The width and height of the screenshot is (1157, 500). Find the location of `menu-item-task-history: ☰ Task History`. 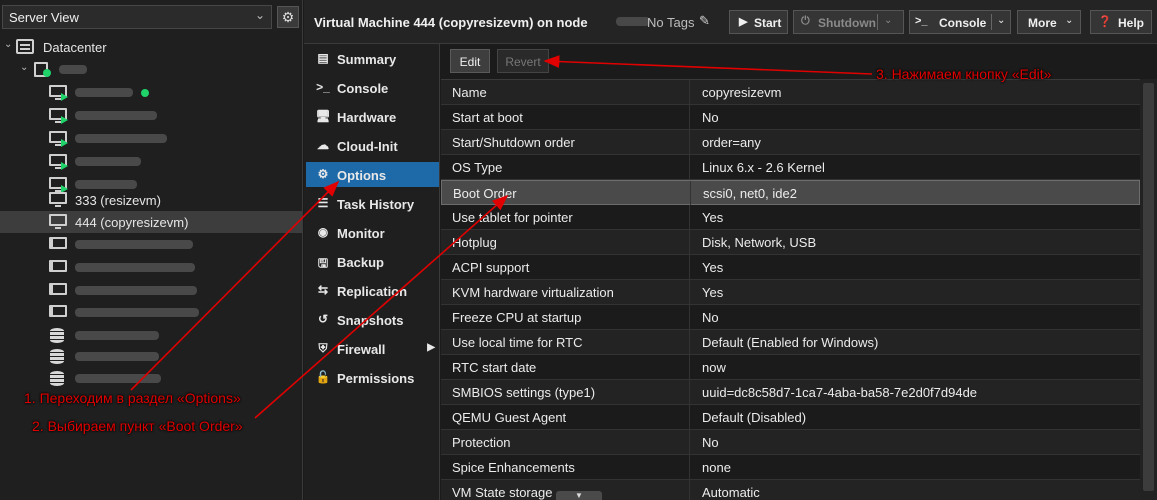

menu-item-task-history: ☰ Task History is located at coordinates (372, 203).